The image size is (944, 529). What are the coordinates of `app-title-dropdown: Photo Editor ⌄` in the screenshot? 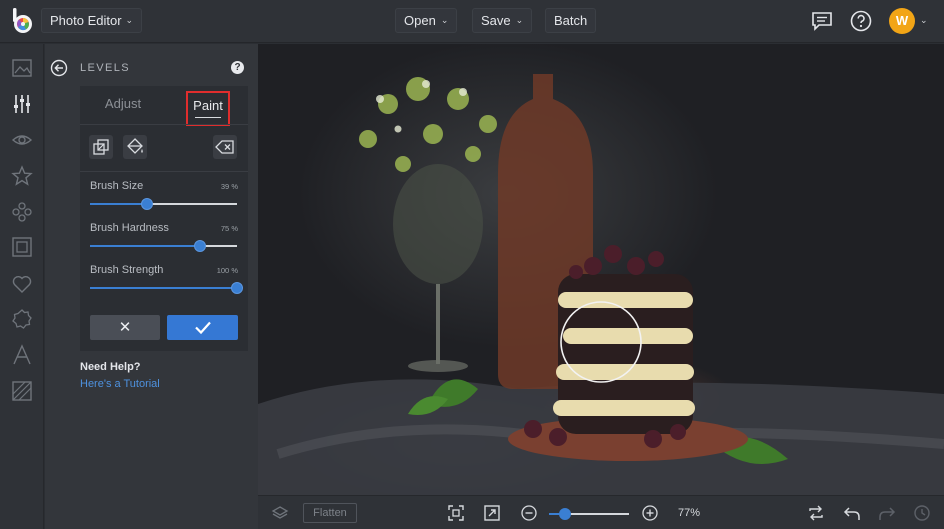 It's located at (92, 20).